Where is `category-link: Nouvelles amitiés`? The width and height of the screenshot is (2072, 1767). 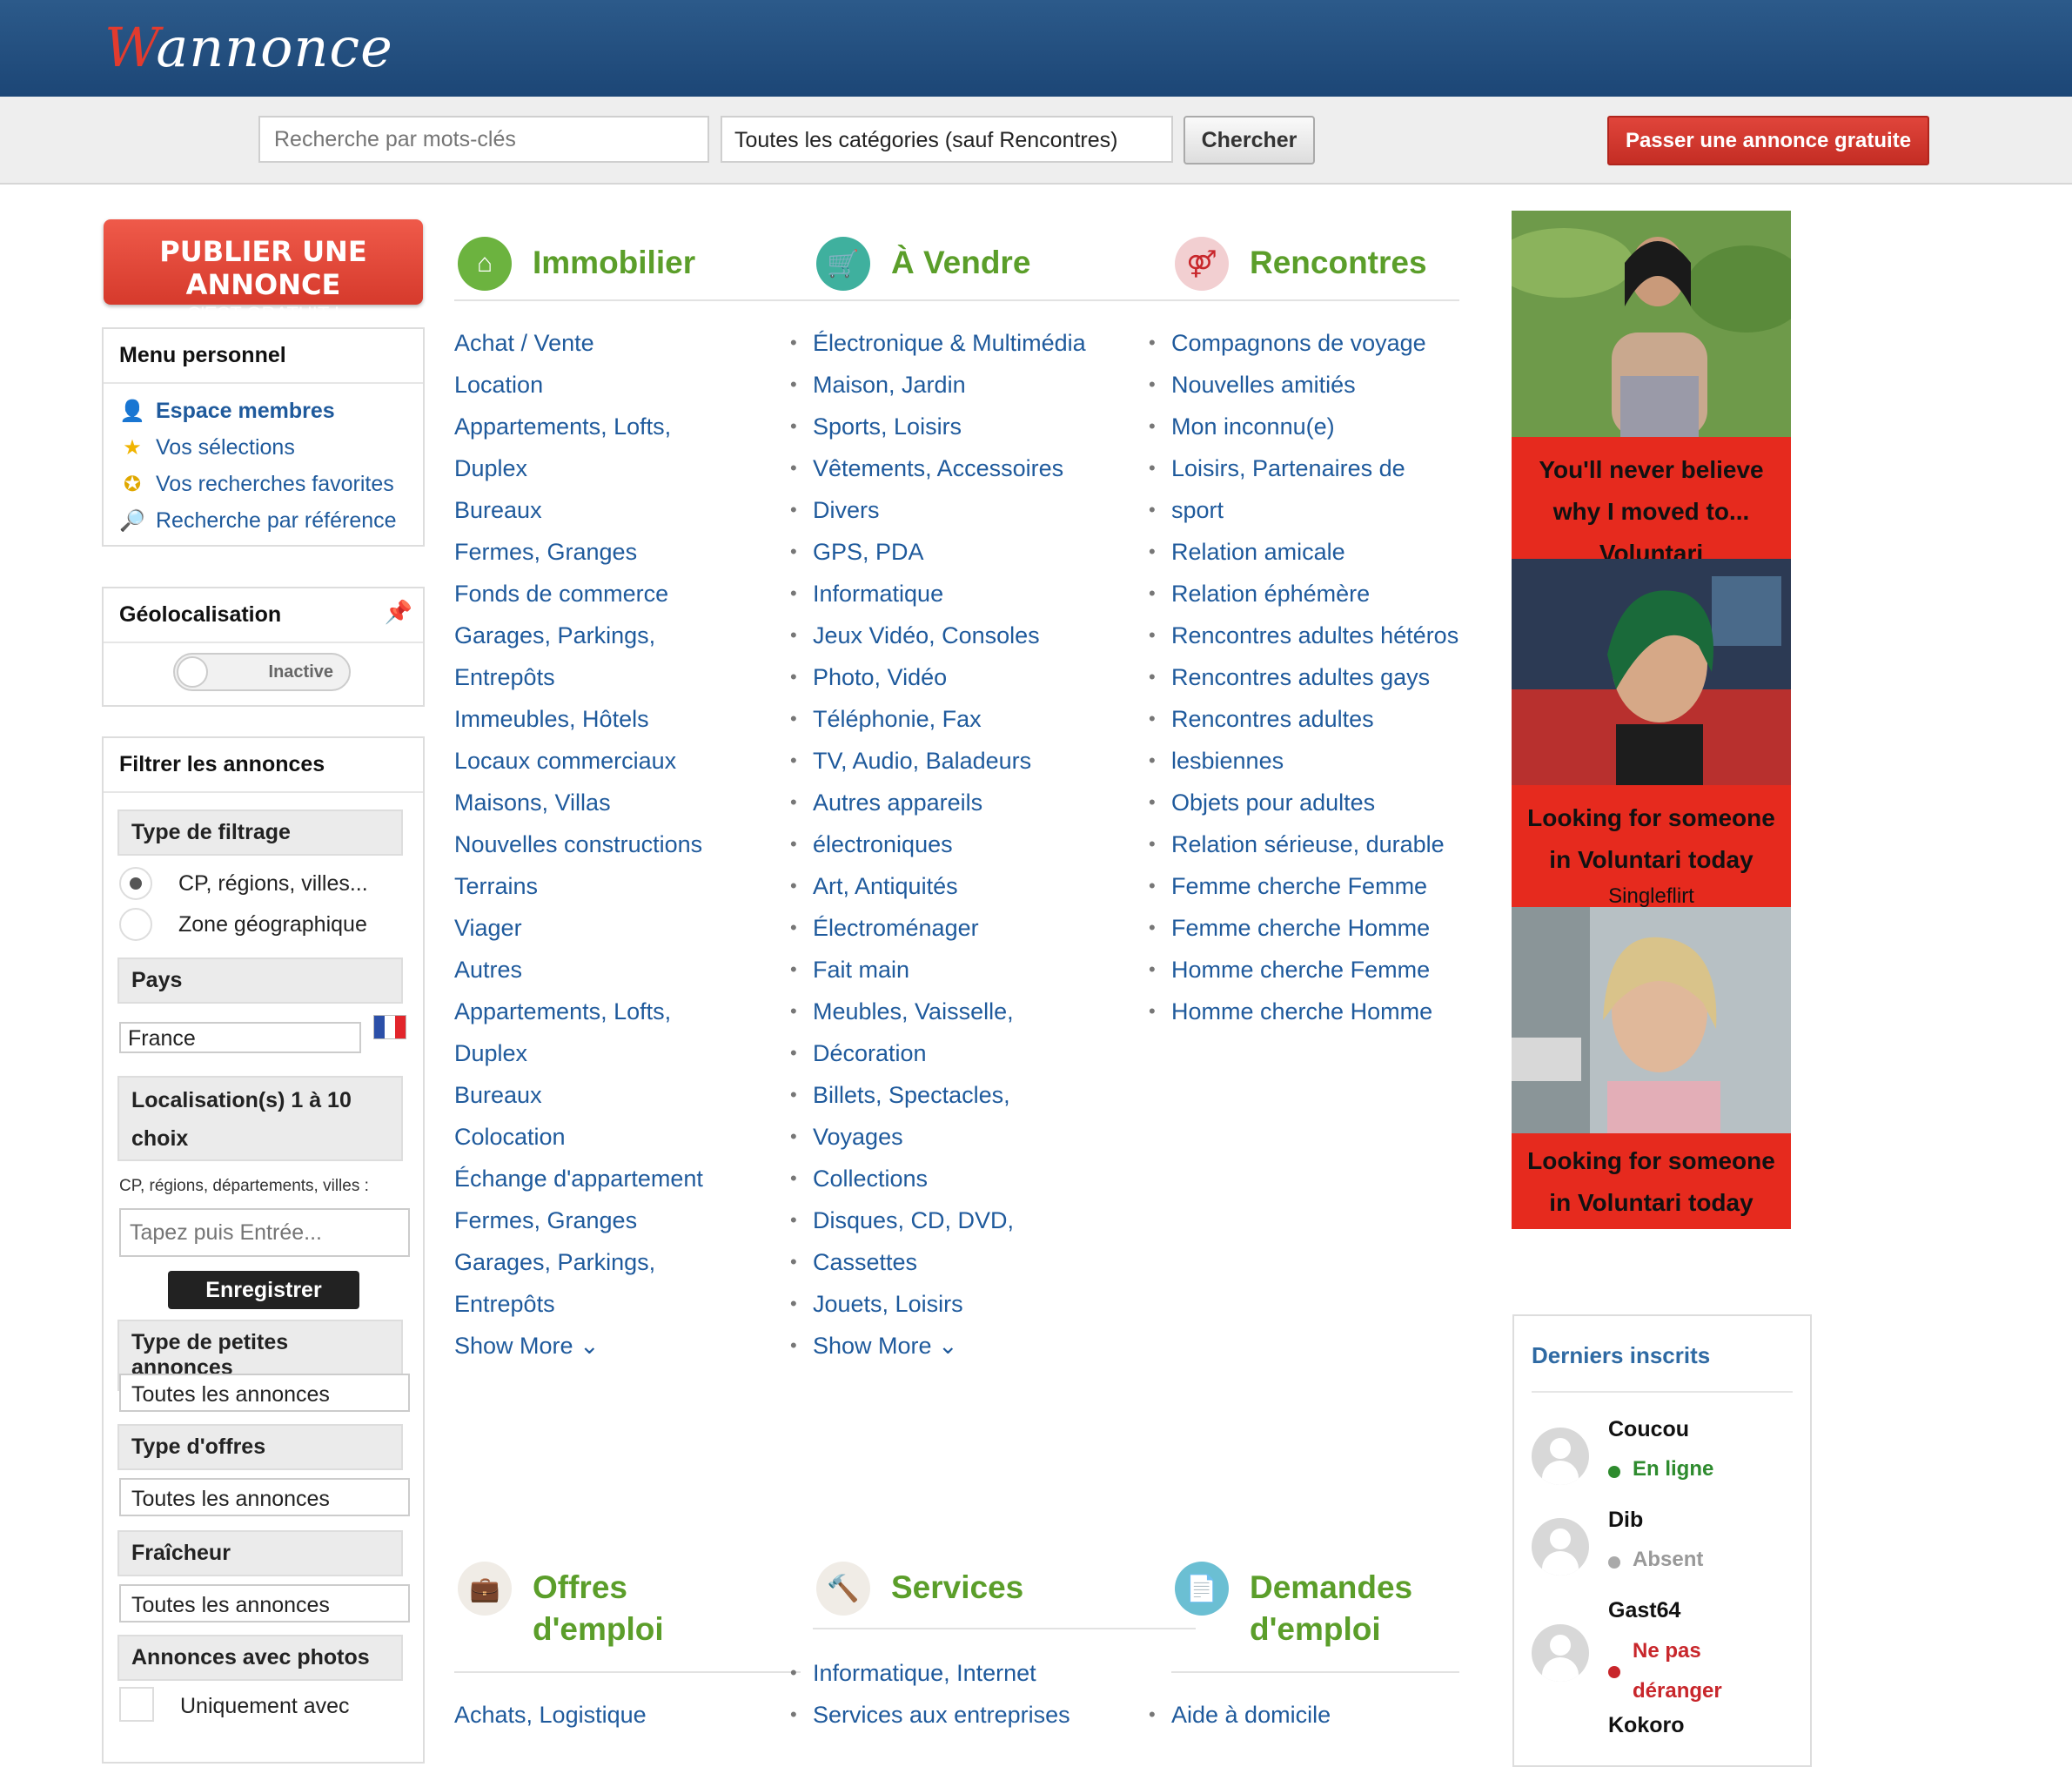
category-link: Nouvelles amitiés is located at coordinates (1308, 385).